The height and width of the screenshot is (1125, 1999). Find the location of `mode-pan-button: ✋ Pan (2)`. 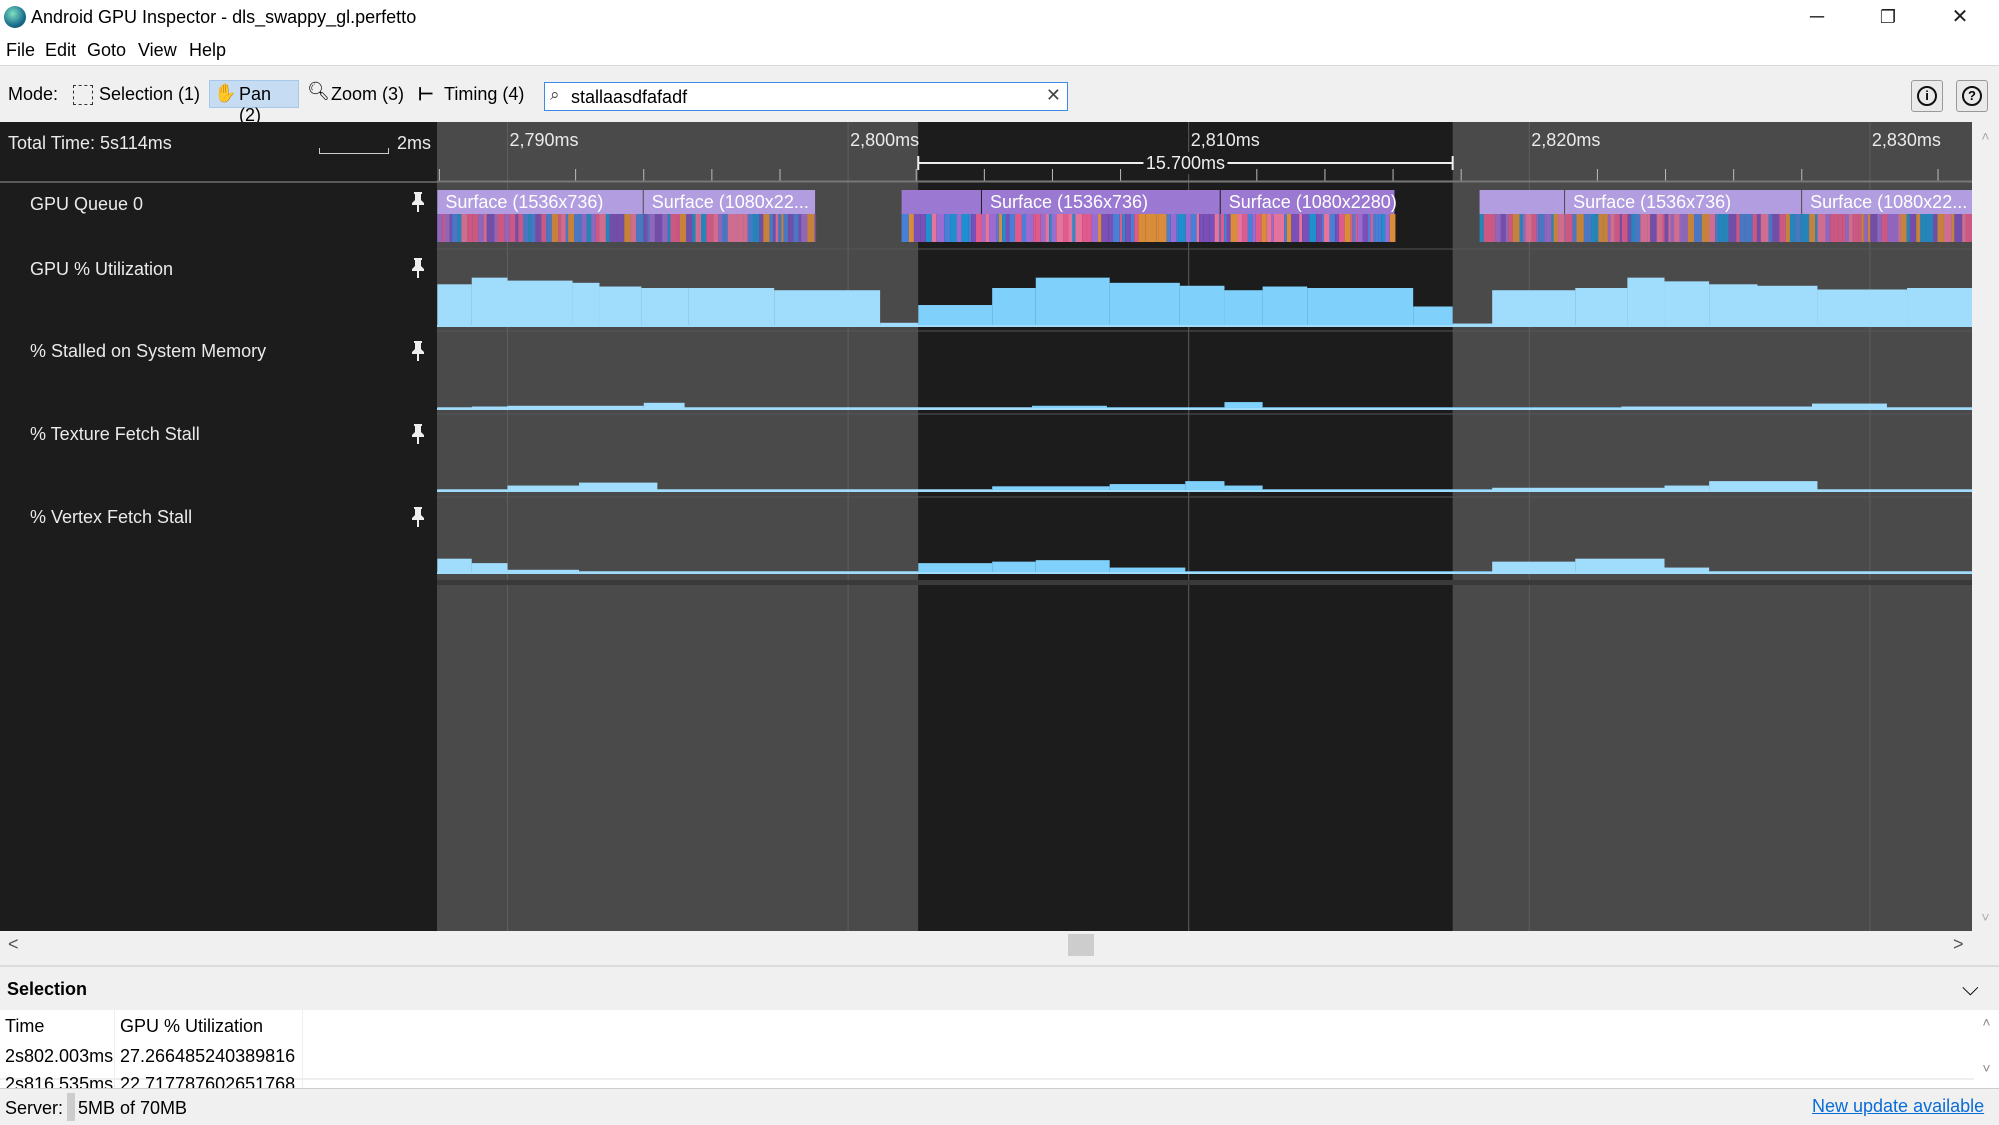

mode-pan-button: ✋ Pan (2) is located at coordinates (254, 102).